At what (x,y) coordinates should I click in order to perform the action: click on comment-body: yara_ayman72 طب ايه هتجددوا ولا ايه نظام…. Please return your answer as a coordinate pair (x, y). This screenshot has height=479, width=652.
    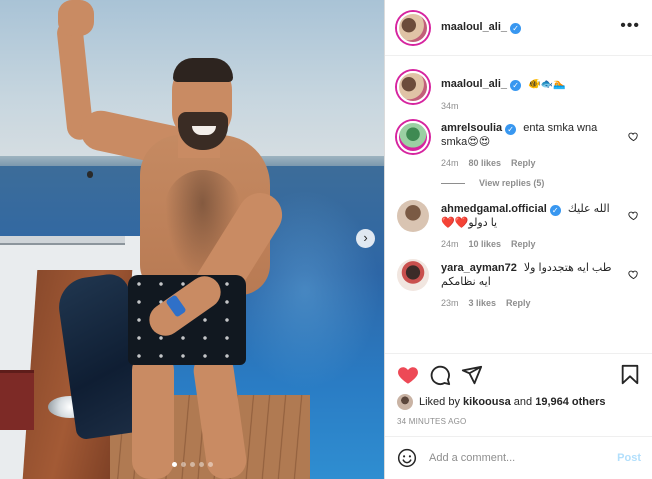
    Looking at the image, I should click on (541, 283).